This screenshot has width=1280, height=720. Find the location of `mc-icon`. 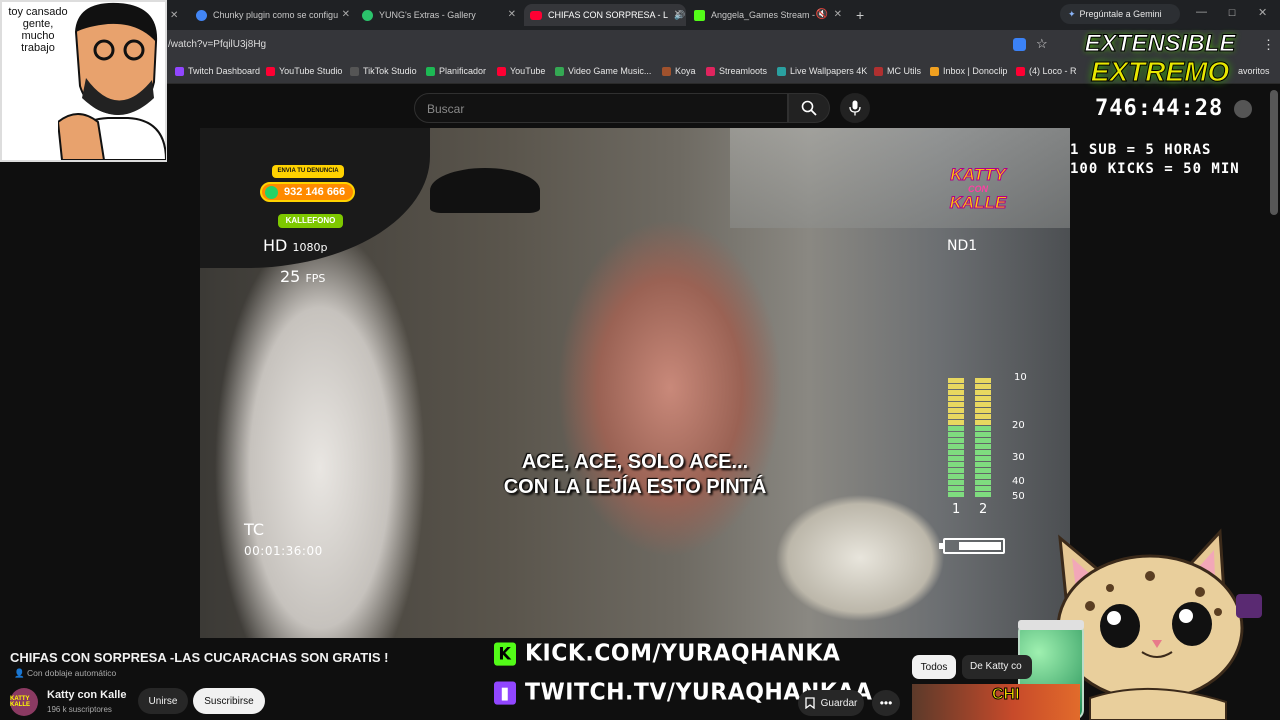

mc-icon is located at coordinates (878, 71).